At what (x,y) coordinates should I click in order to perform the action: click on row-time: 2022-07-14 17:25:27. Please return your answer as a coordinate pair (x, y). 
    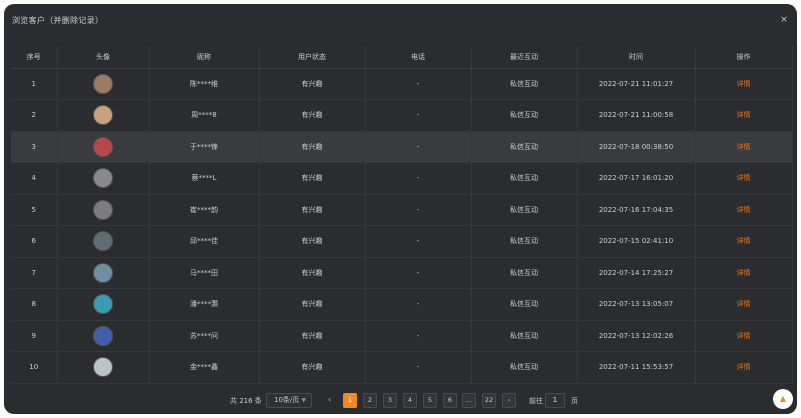
    Looking at the image, I should click on (636, 273).